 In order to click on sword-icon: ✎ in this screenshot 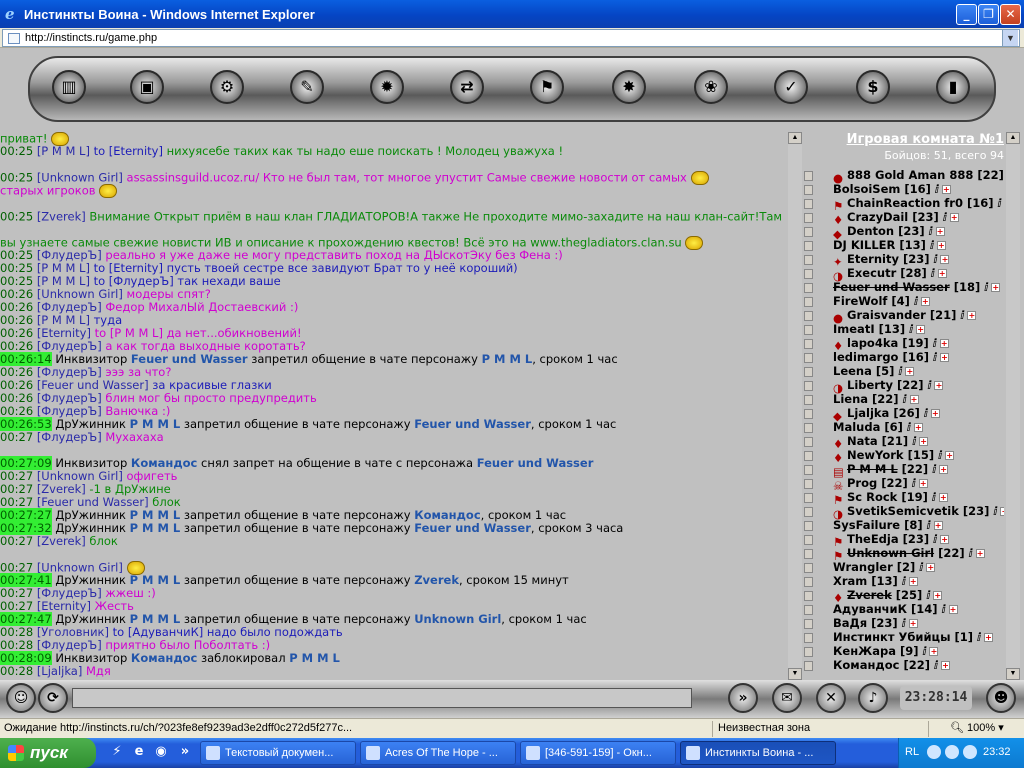, I will do `click(307, 87)`.